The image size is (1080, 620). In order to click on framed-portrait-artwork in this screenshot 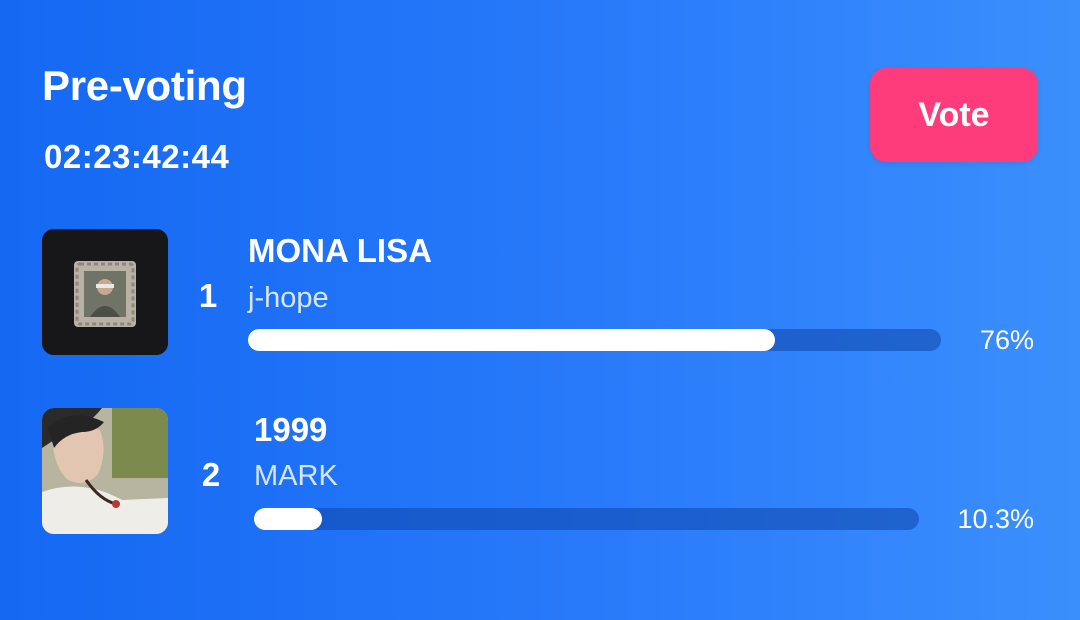, I will do `click(105, 292)`.